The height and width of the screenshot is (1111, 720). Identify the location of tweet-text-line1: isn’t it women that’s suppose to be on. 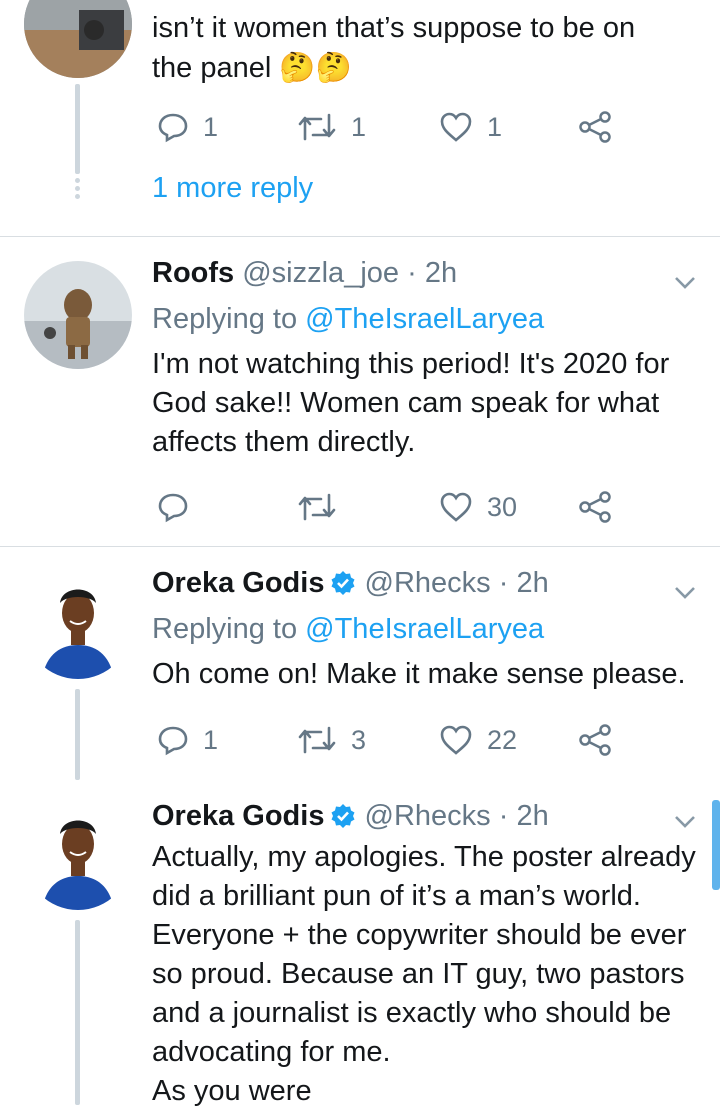
(394, 28).